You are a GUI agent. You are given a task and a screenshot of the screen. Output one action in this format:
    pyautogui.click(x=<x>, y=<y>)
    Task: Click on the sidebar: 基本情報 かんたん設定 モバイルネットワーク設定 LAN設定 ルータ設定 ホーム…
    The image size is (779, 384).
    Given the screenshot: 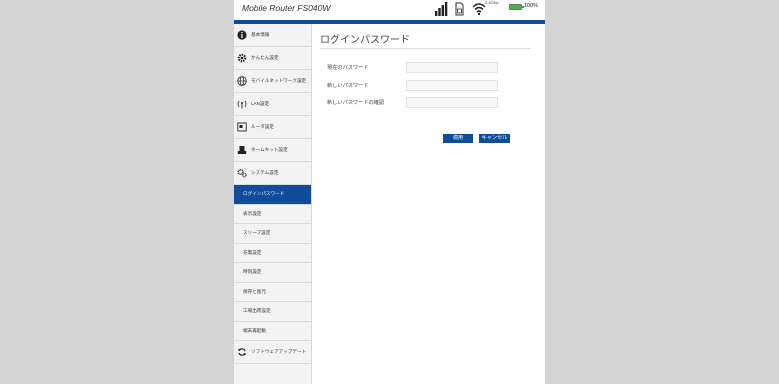 What is the action you would take?
    pyautogui.click(x=273, y=204)
    